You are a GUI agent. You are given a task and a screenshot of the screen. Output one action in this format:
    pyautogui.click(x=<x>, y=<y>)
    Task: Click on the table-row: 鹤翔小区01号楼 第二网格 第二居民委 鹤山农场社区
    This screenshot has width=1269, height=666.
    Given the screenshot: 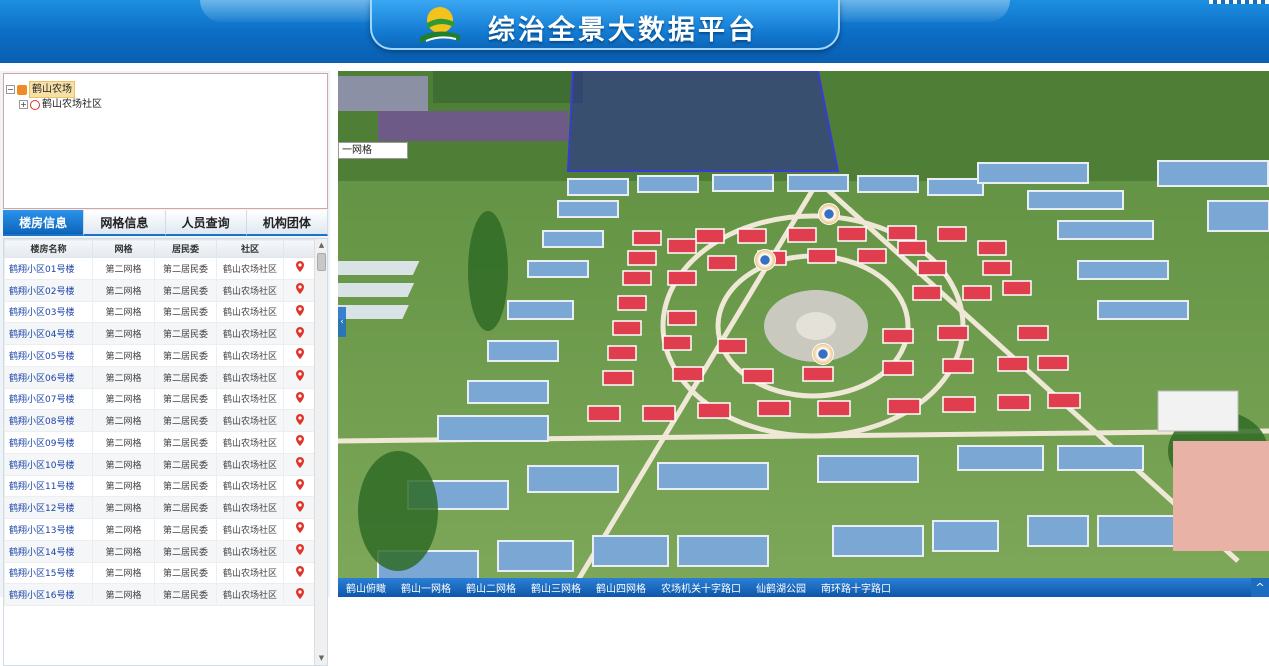 What is the action you would take?
    pyautogui.click(x=160, y=268)
    